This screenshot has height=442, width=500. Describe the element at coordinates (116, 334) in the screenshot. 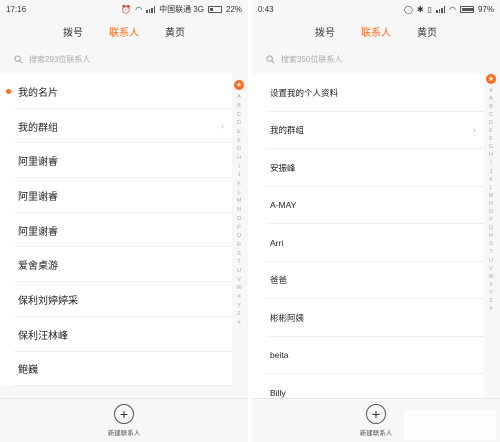

I see `list-item: 保利汪林峰` at that location.